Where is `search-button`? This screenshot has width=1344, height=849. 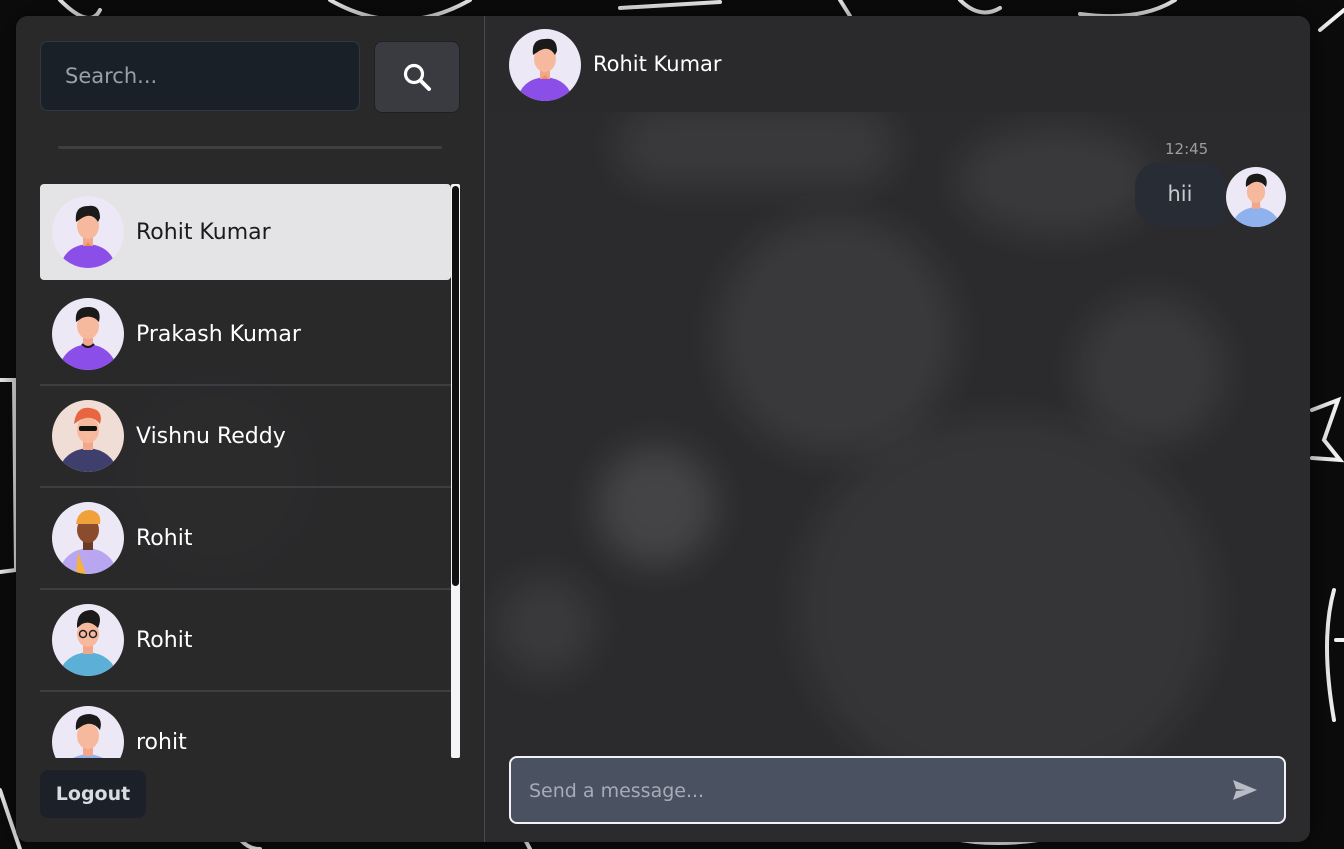 search-button is located at coordinates (417, 77).